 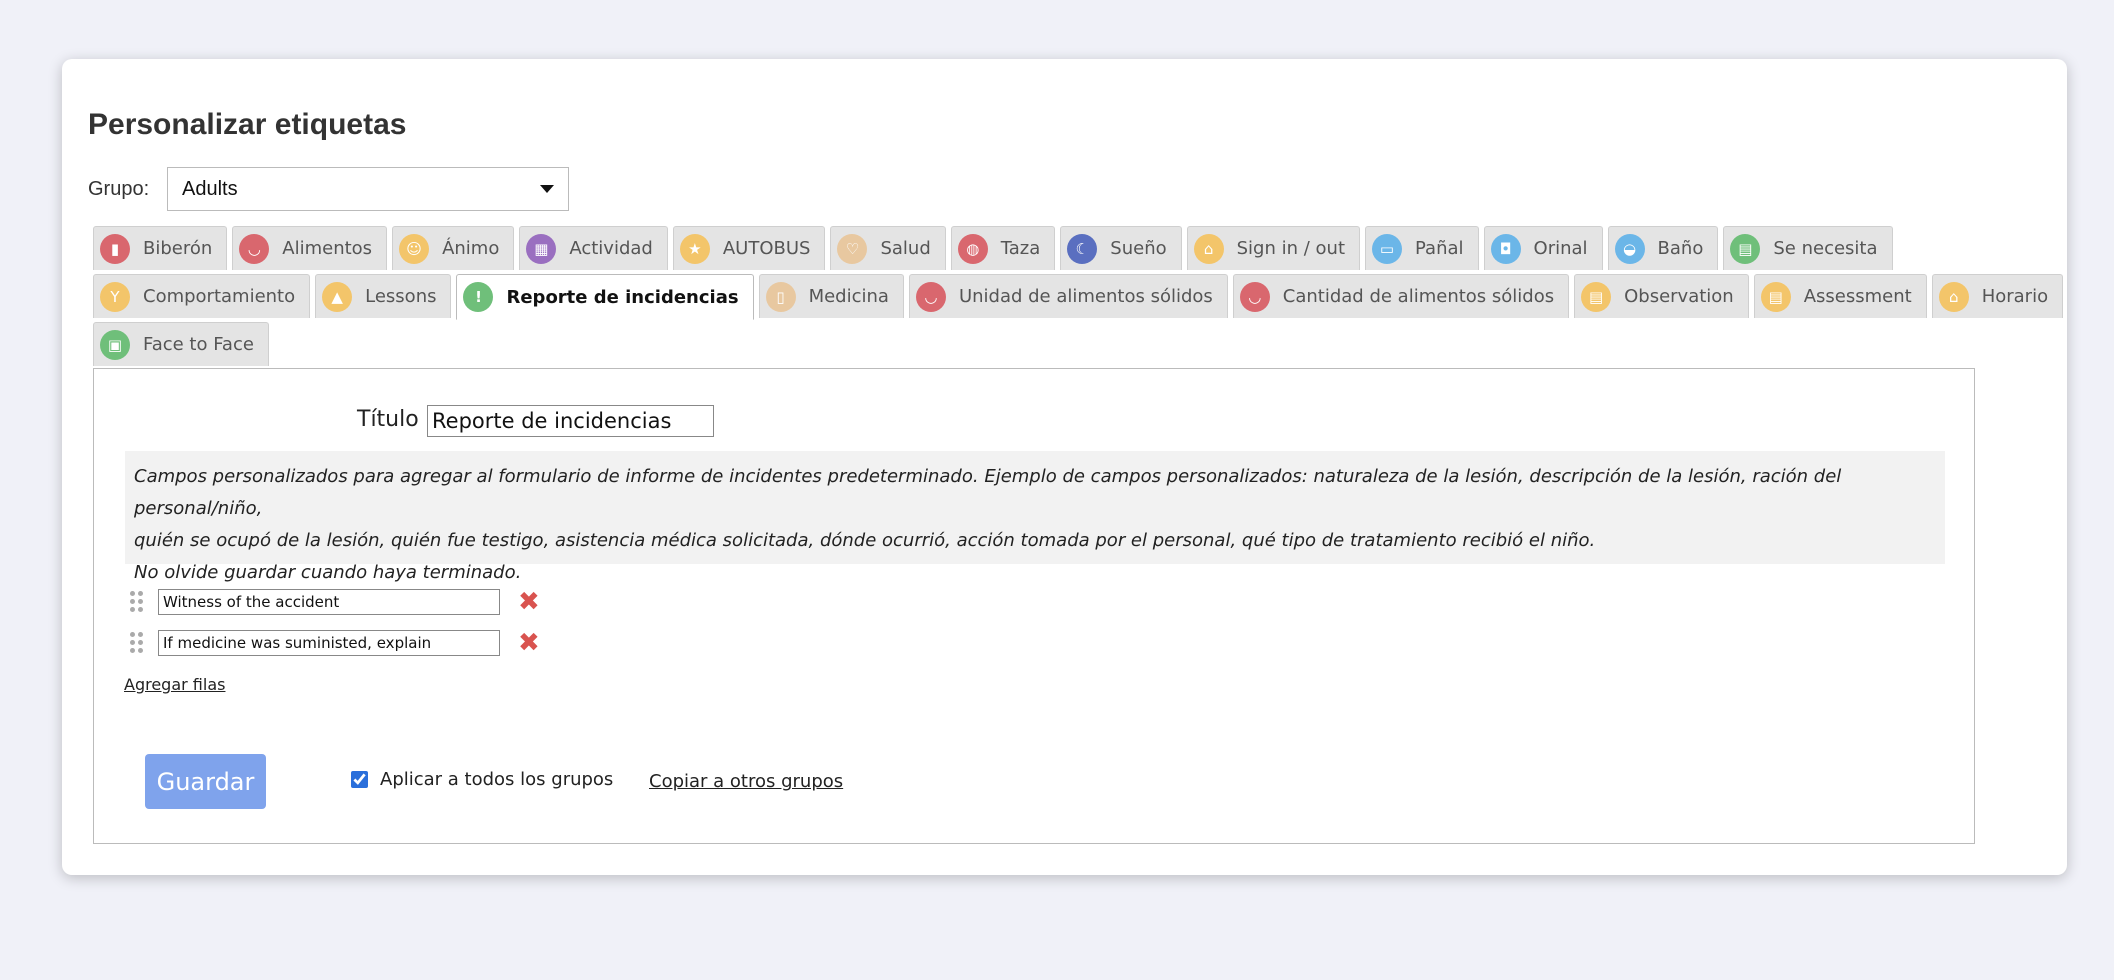 I want to click on tab-face-to-face: ▣ Face to Face, so click(x=181, y=344).